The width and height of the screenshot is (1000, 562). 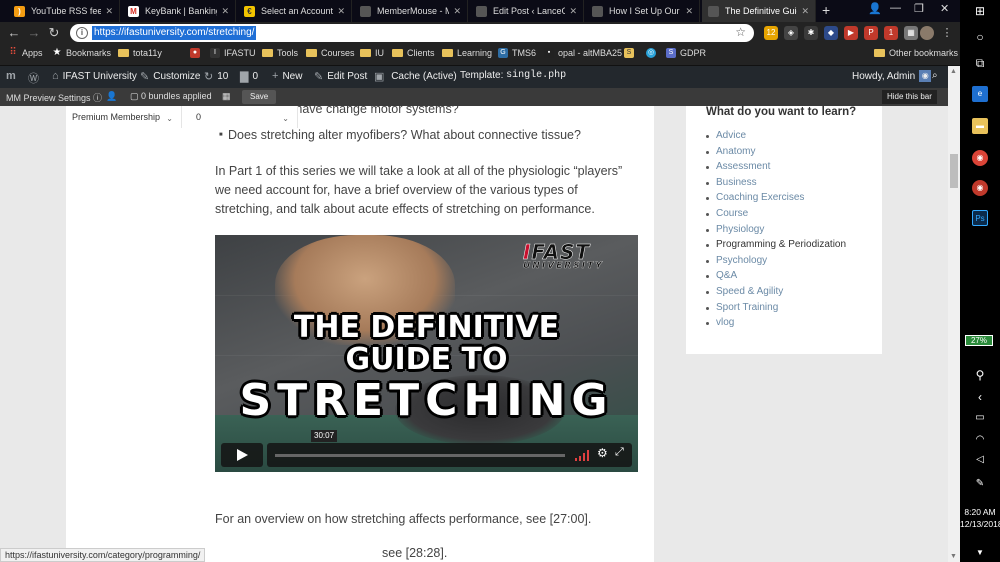 What do you see at coordinates (124, 117) in the screenshot?
I see `membership-select: Premium Membership ⌄` at bounding box center [124, 117].